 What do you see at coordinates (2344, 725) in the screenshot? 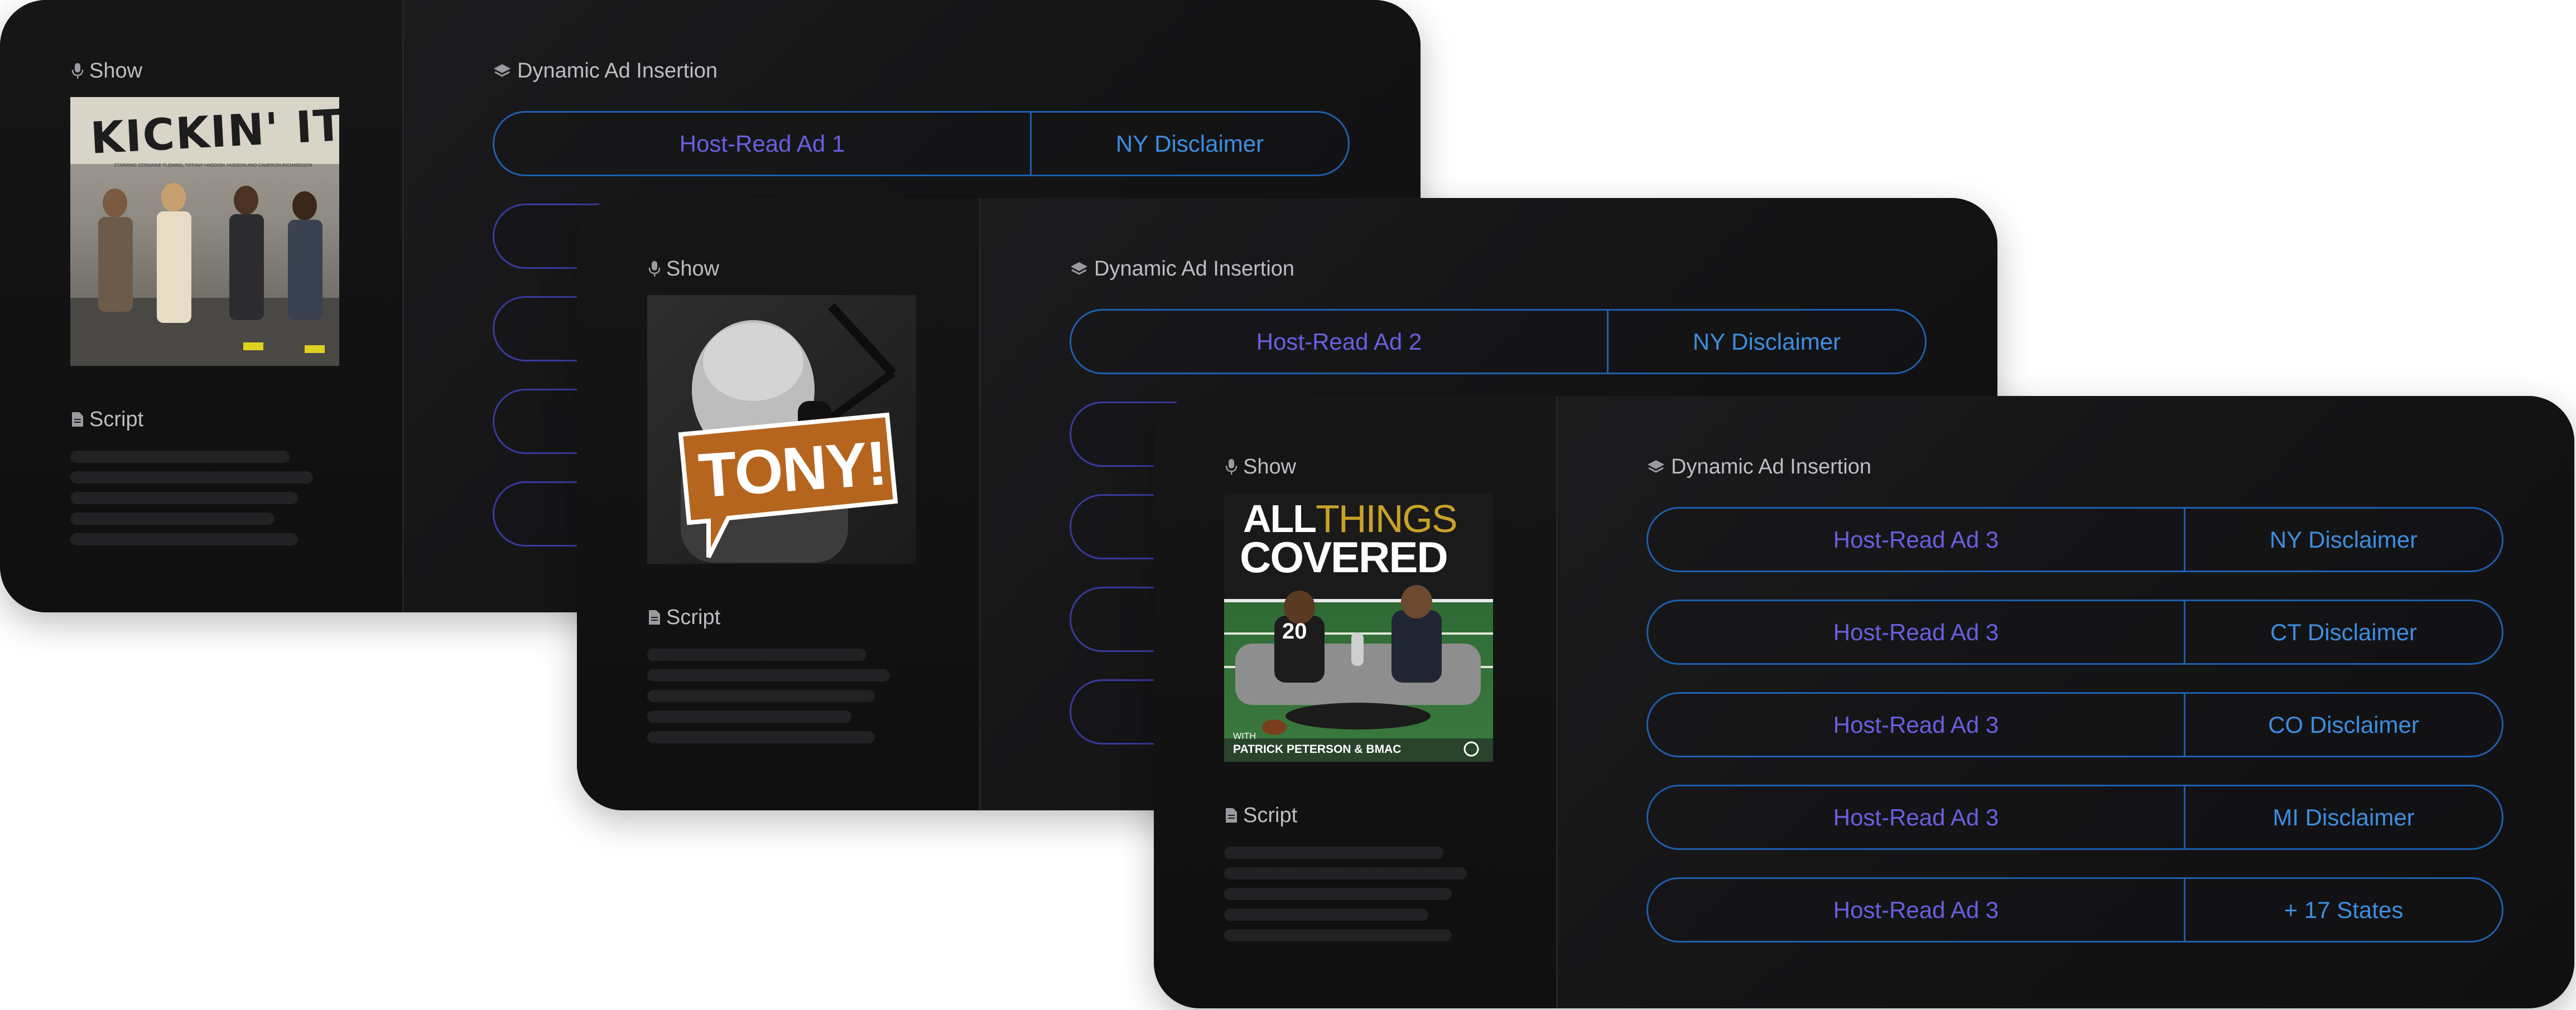
I see `disclaimer-cell: CO Disclaimer` at bounding box center [2344, 725].